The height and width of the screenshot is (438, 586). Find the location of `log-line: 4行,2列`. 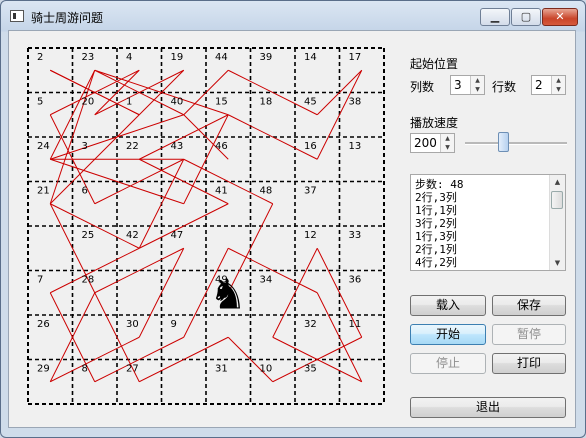

log-line: 4行,2列 is located at coordinates (436, 262).